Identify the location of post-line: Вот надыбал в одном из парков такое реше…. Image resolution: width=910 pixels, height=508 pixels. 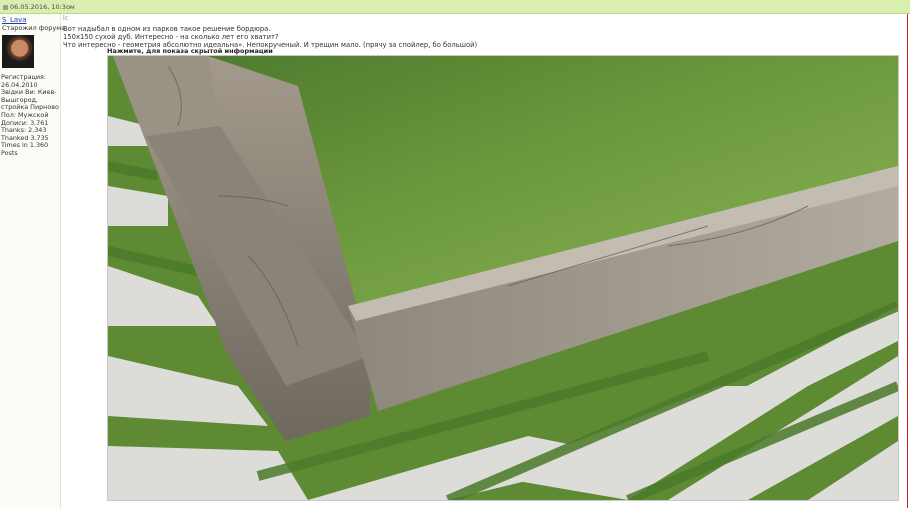
(167, 29).